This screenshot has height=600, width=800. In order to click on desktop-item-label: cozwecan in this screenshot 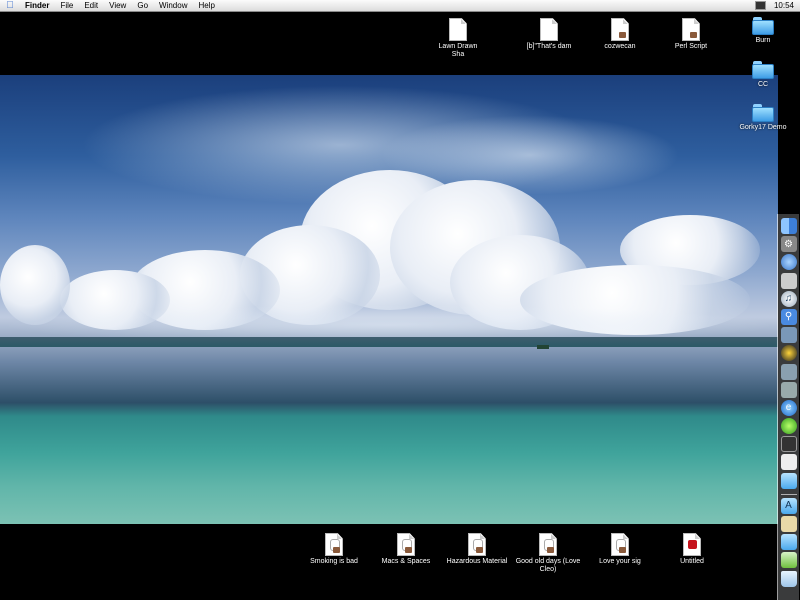, I will do `click(620, 46)`.